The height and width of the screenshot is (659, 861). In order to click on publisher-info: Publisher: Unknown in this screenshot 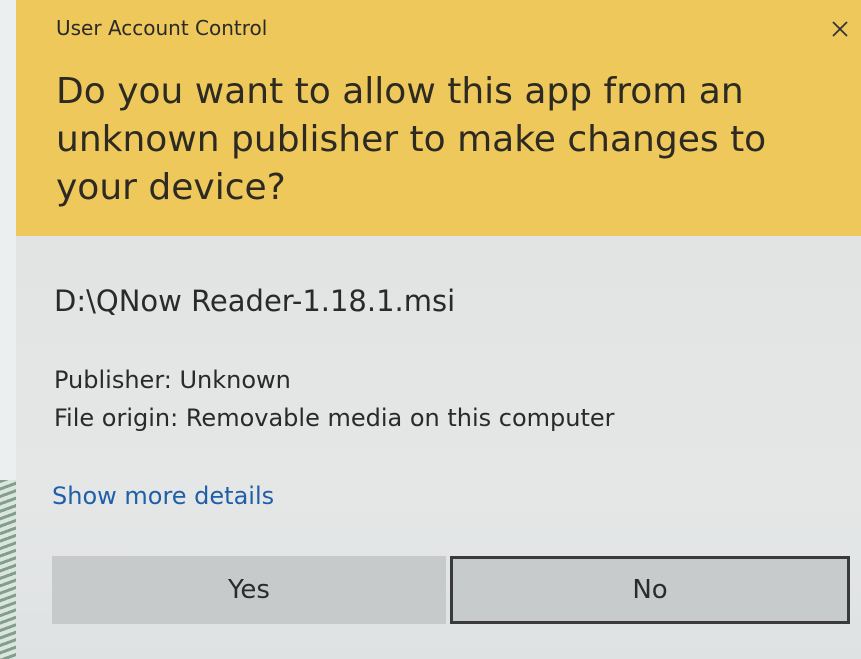, I will do `click(172, 380)`.